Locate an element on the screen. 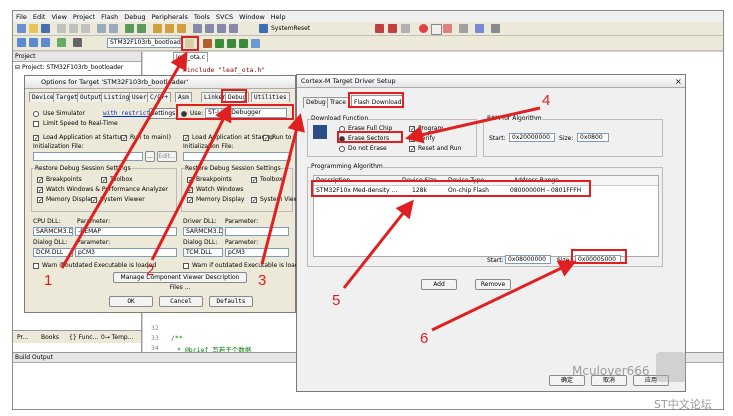 The image size is (733, 416). callout-1: 1 is located at coordinates (48, 280).